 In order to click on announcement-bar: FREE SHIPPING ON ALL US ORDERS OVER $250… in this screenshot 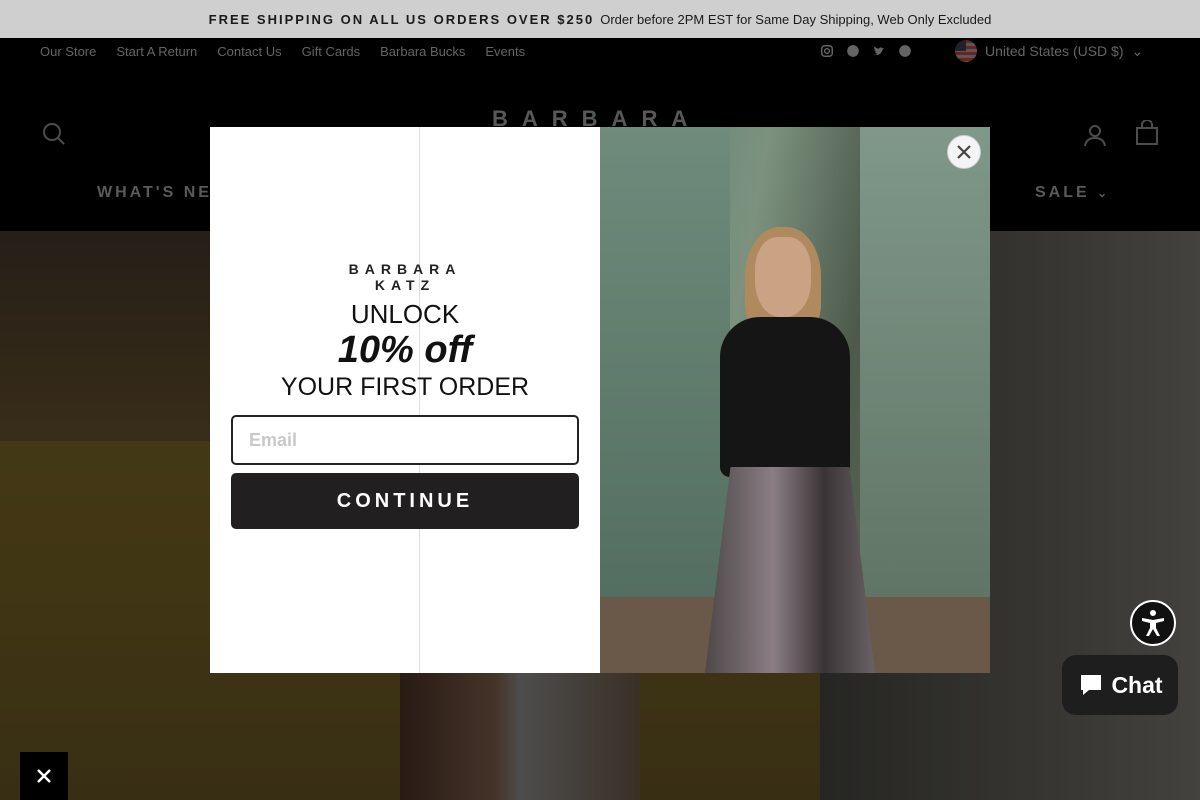, I will do `click(600, 19)`.